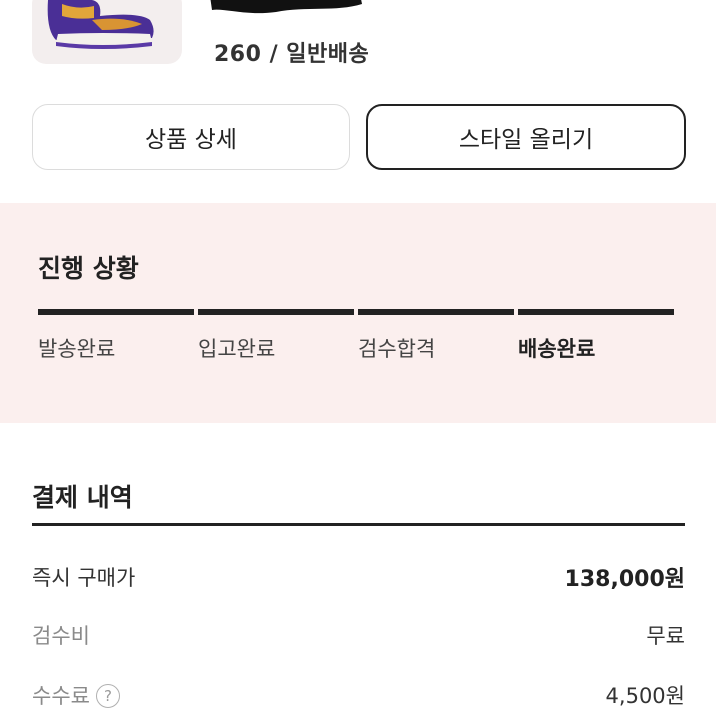 The height and width of the screenshot is (716, 716). Describe the element at coordinates (358, 524) in the screenshot. I see `payment-divider` at that location.